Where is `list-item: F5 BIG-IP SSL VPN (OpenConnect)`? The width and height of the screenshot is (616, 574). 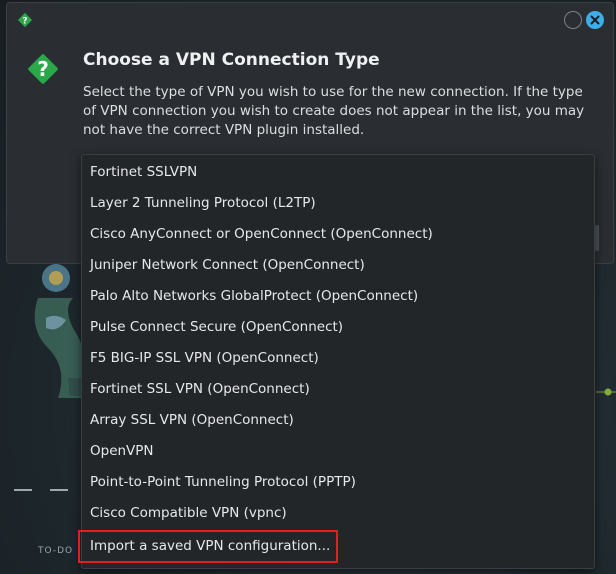 list-item: F5 BIG-IP SSL VPN (OpenConnect) is located at coordinates (338, 358).